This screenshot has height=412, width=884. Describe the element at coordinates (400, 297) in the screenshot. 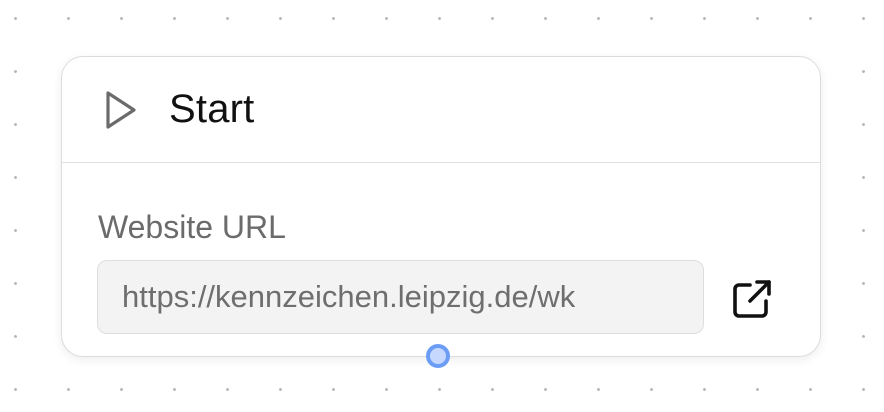

I see `website-url-field: https://kennzeichen.leipzig.de/wk` at that location.